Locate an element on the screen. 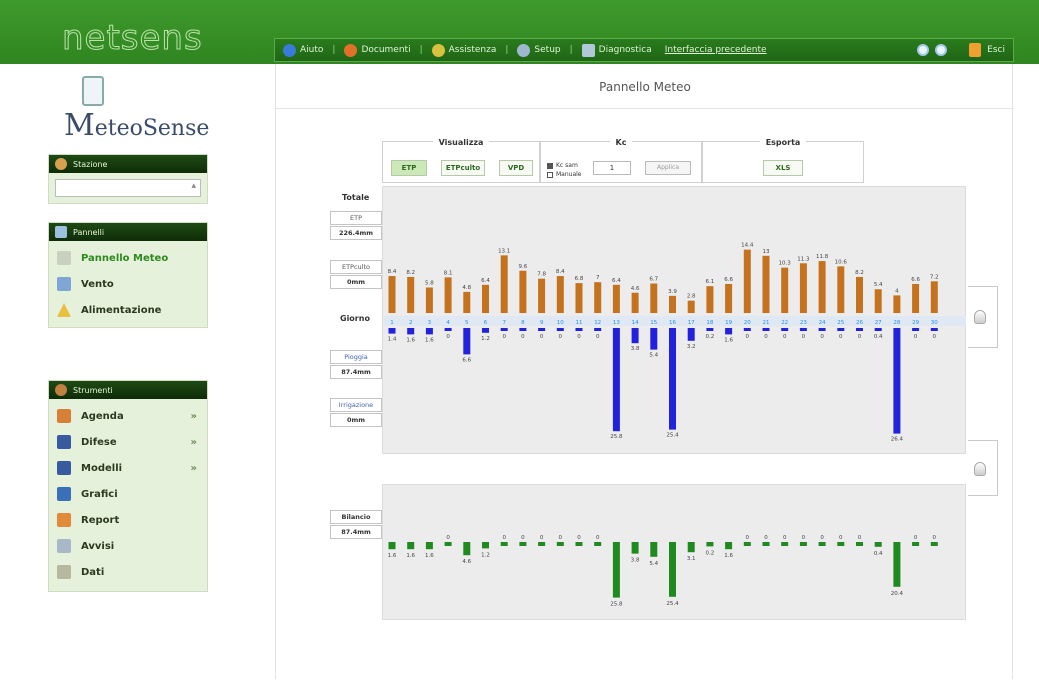  diagnostics-icon is located at coordinates (588, 50).